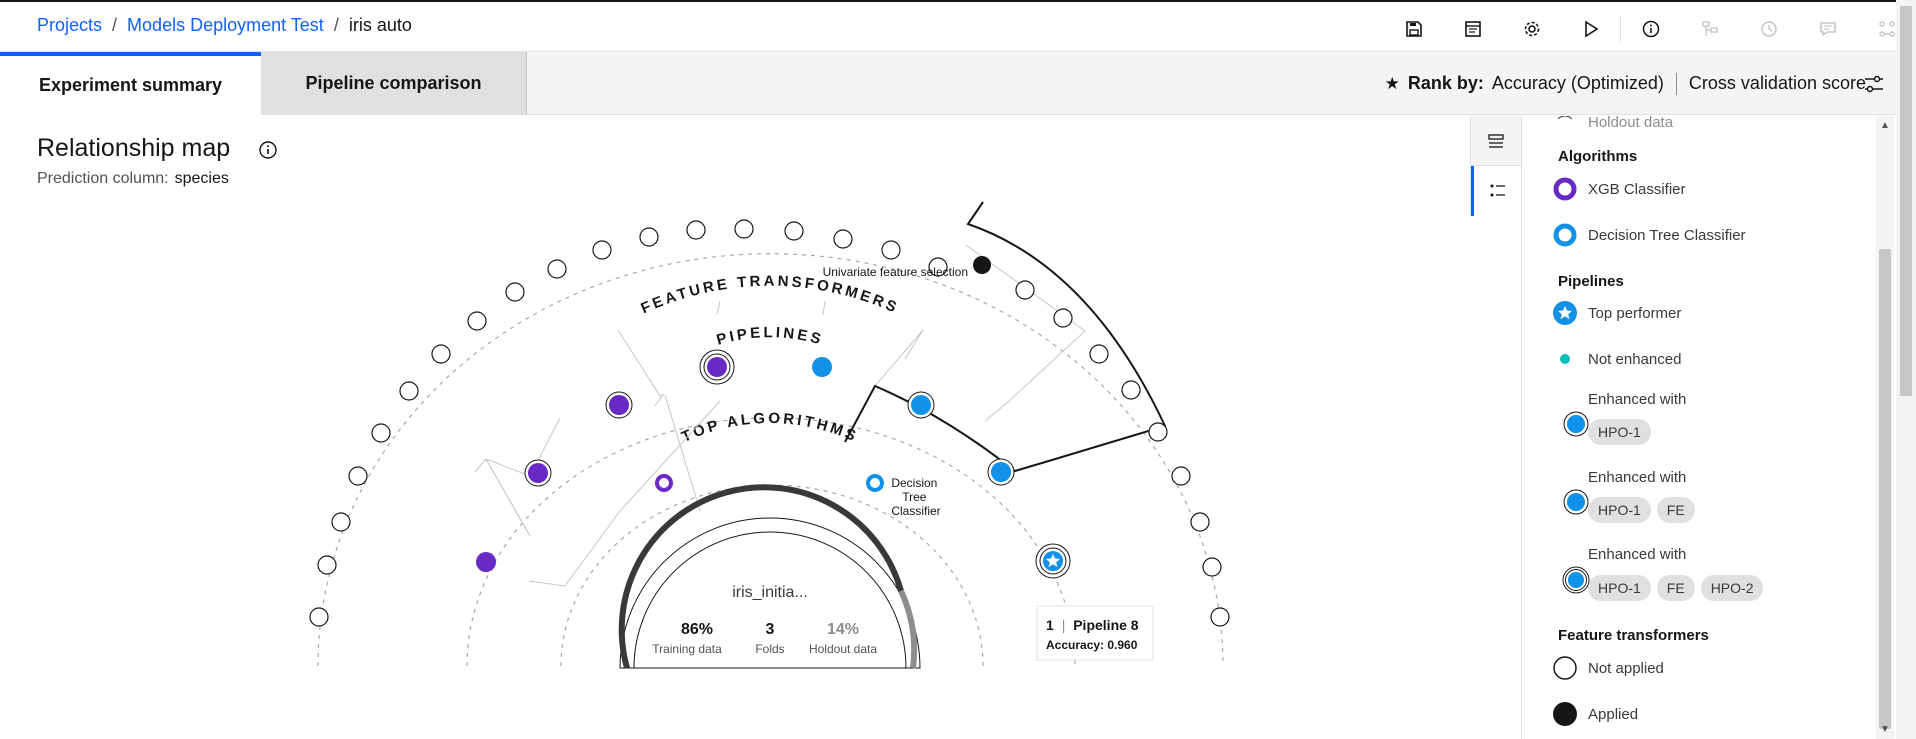 The width and height of the screenshot is (1916, 739). Describe the element at coordinates (1496, 141) in the screenshot. I see `list-view-button` at that location.